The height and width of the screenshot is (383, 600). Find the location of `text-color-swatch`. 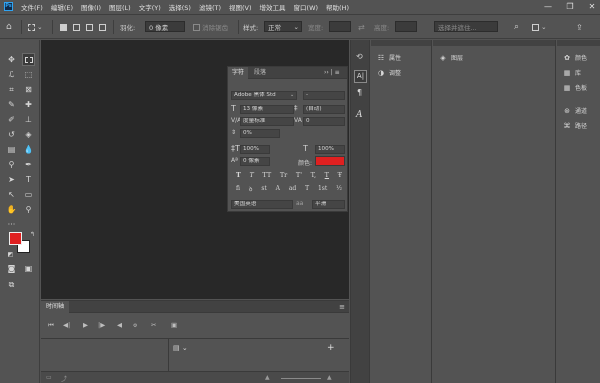

text-color-swatch is located at coordinates (330, 161).